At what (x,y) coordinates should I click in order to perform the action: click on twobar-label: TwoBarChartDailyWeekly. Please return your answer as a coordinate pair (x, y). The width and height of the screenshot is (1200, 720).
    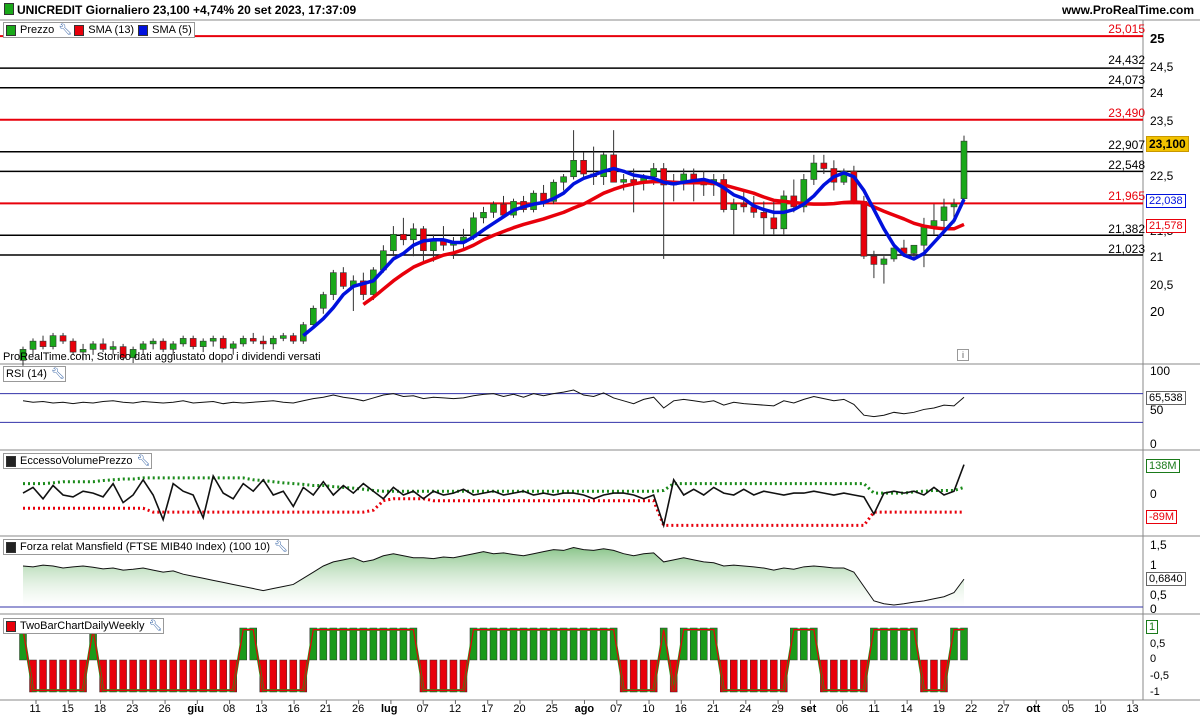
    Looking at the image, I should click on (82, 626).